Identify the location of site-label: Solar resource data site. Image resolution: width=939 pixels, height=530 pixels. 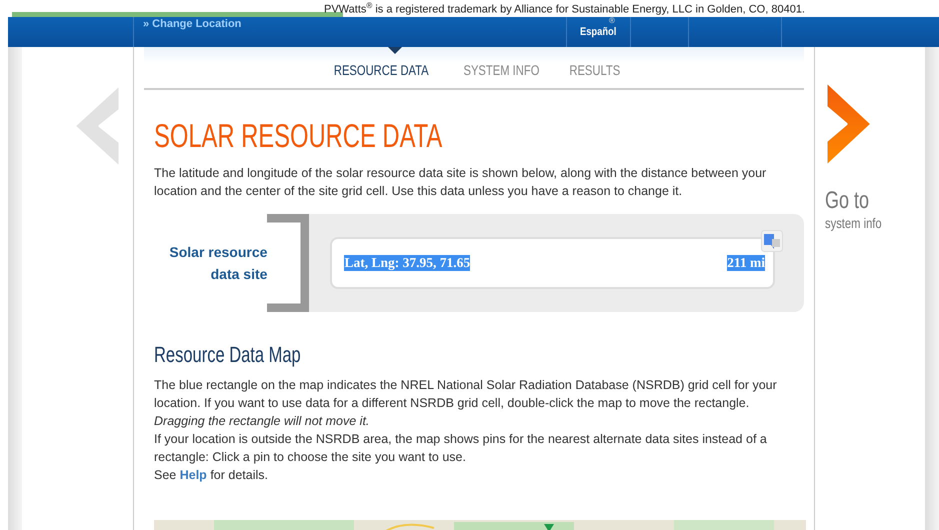
(218, 263).